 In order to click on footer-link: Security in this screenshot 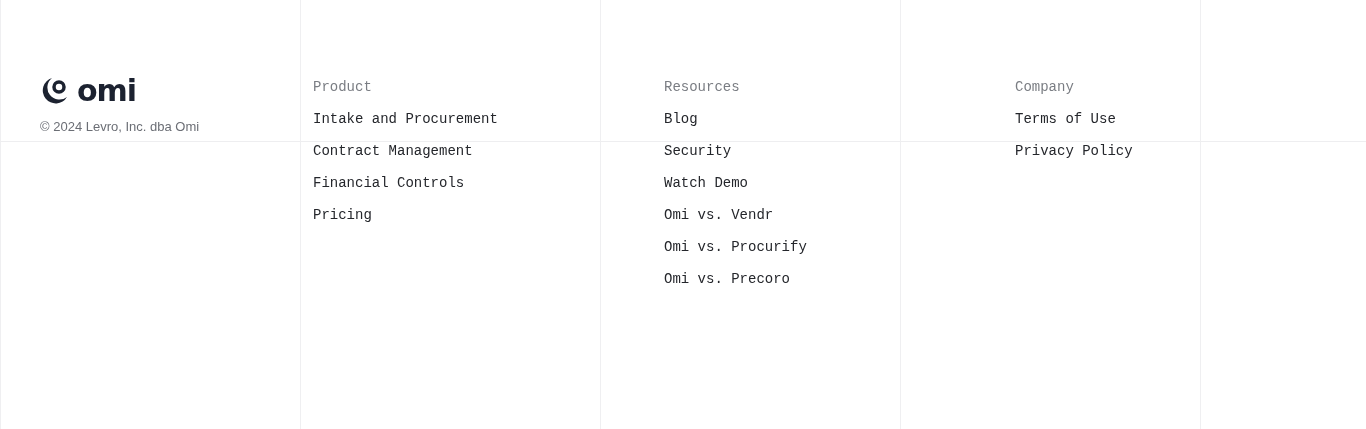, I will do `click(698, 151)`.